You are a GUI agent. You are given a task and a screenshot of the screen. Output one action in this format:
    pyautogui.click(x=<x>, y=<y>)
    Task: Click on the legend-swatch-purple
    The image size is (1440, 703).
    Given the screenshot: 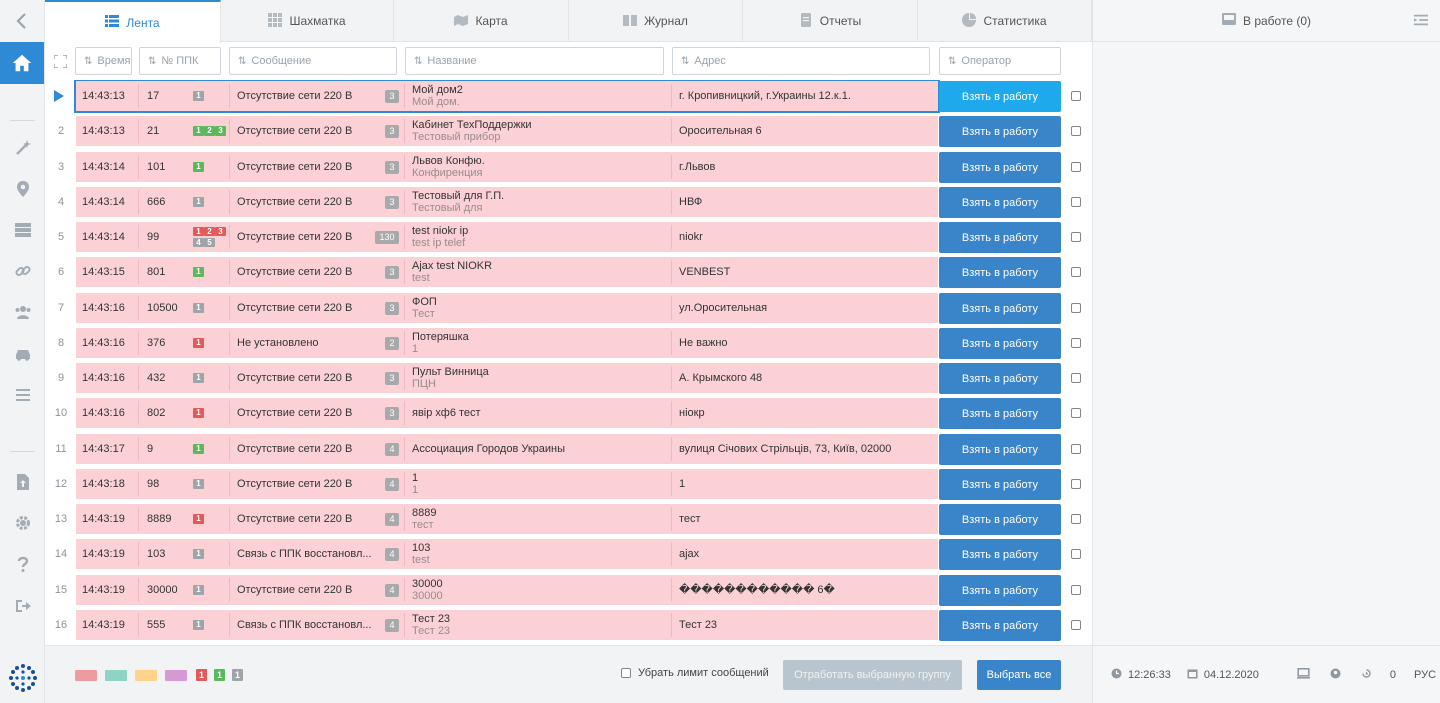 What is the action you would take?
    pyautogui.click(x=176, y=675)
    